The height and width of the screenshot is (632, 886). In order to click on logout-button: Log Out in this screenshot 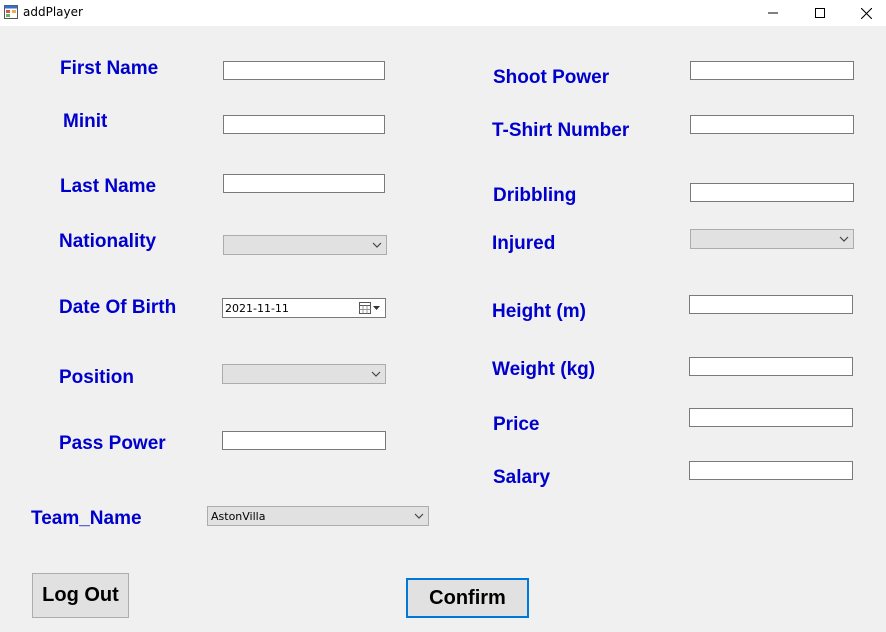, I will do `click(80, 595)`.